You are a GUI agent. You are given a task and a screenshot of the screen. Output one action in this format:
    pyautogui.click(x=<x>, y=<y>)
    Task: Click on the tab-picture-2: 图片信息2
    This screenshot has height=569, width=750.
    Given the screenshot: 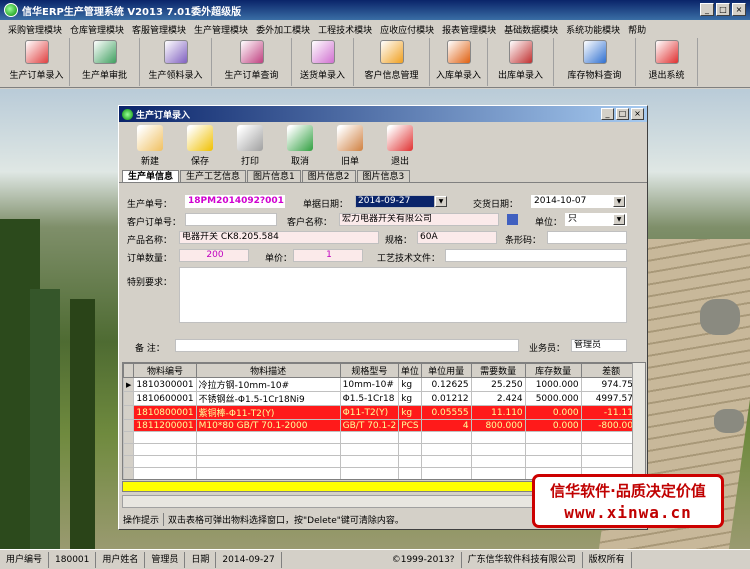 What is the action you would take?
    pyautogui.click(x=328, y=176)
    